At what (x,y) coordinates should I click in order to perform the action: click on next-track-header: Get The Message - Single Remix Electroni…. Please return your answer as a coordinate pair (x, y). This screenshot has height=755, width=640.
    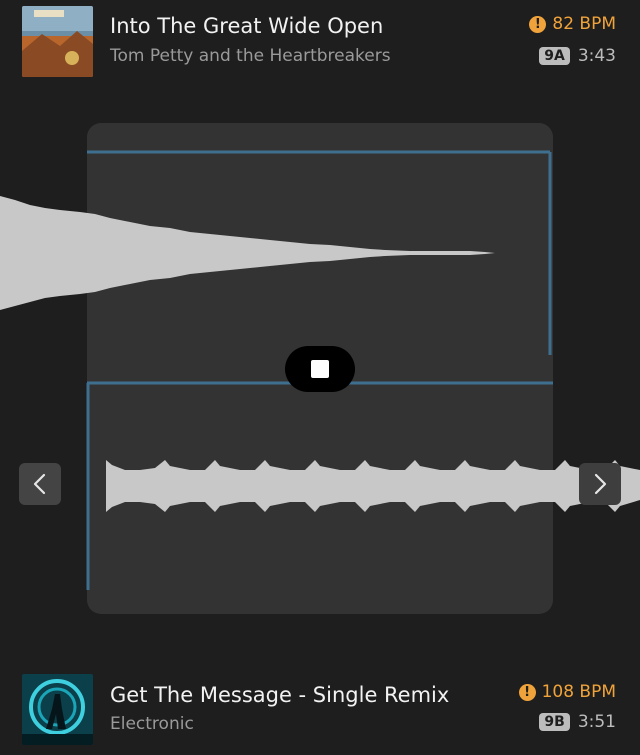
    Looking at the image, I should click on (320, 709).